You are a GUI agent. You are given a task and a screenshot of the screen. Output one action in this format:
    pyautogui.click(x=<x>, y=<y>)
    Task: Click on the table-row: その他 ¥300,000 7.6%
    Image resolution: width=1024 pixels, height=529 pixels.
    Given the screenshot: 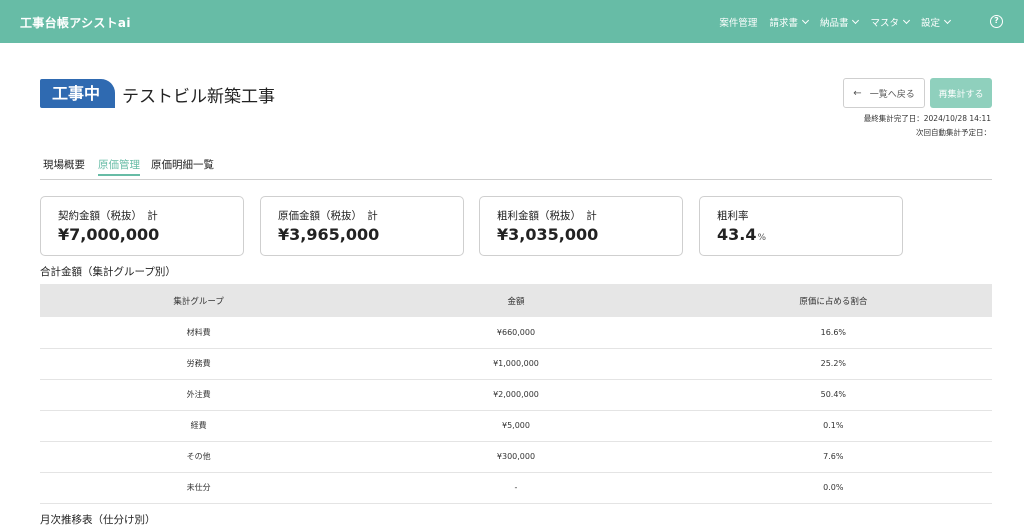 What is the action you would take?
    pyautogui.click(x=516, y=457)
    